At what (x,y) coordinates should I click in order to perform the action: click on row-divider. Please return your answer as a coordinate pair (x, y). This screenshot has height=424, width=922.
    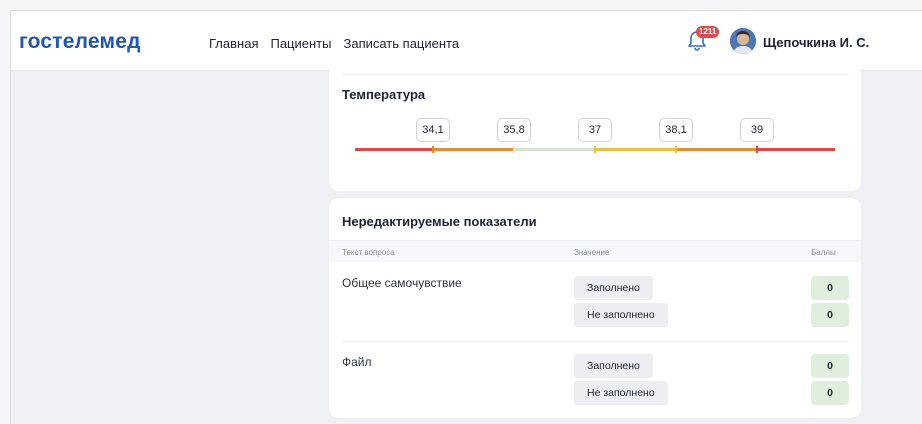
    Looking at the image, I should click on (595, 341).